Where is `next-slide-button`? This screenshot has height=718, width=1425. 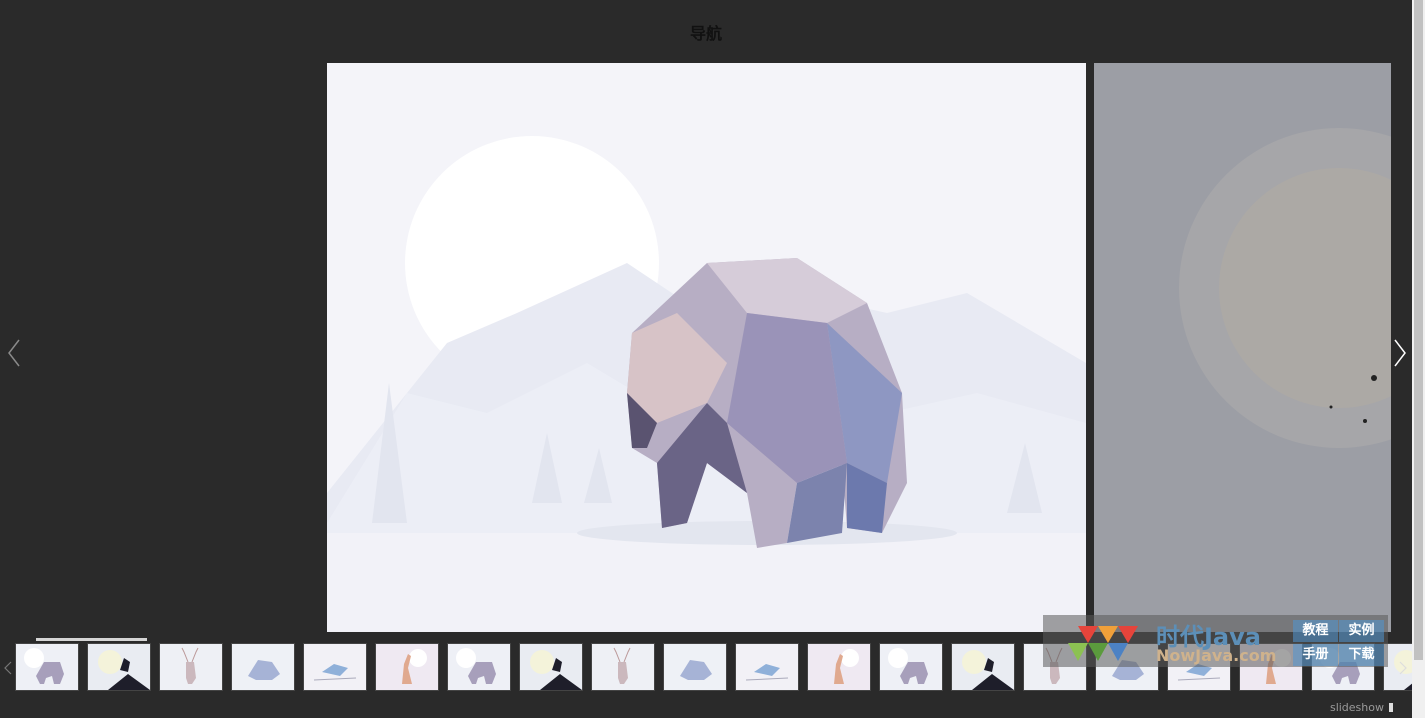 next-slide-button is located at coordinates (1400, 353).